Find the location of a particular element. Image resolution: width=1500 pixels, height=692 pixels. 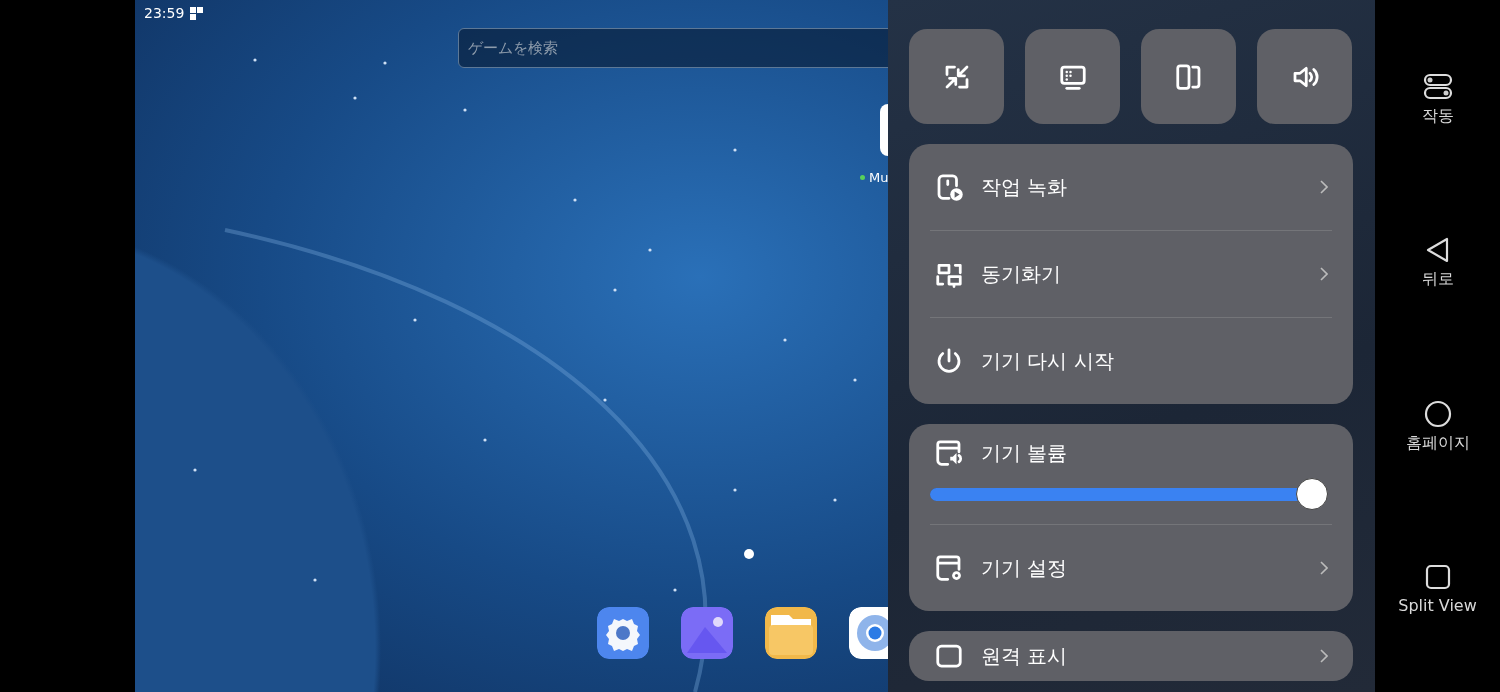

page-indicator-icon is located at coordinates (749, 554).